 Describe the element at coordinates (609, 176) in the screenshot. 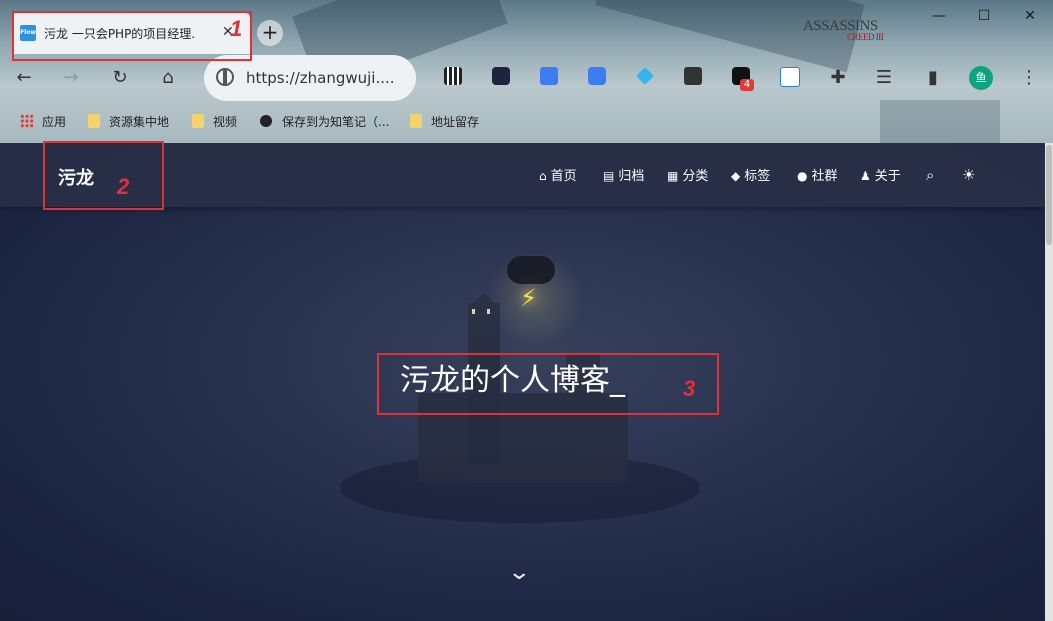

I see `archive-icon: ▤` at that location.